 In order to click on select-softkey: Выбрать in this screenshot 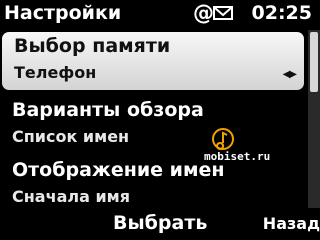, I will do `click(160, 223)`.